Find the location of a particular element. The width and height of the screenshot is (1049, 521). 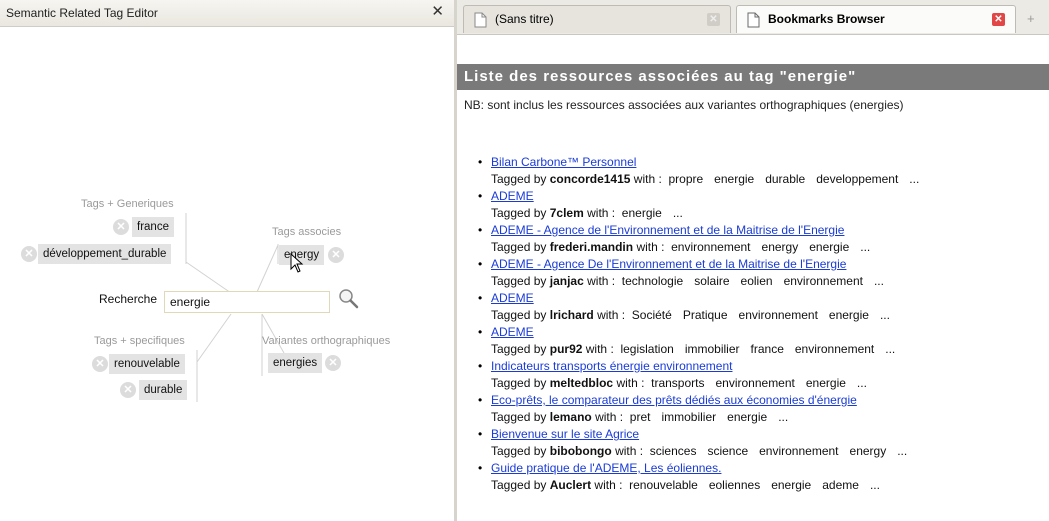

resource-user: Auclert is located at coordinates (570, 485).